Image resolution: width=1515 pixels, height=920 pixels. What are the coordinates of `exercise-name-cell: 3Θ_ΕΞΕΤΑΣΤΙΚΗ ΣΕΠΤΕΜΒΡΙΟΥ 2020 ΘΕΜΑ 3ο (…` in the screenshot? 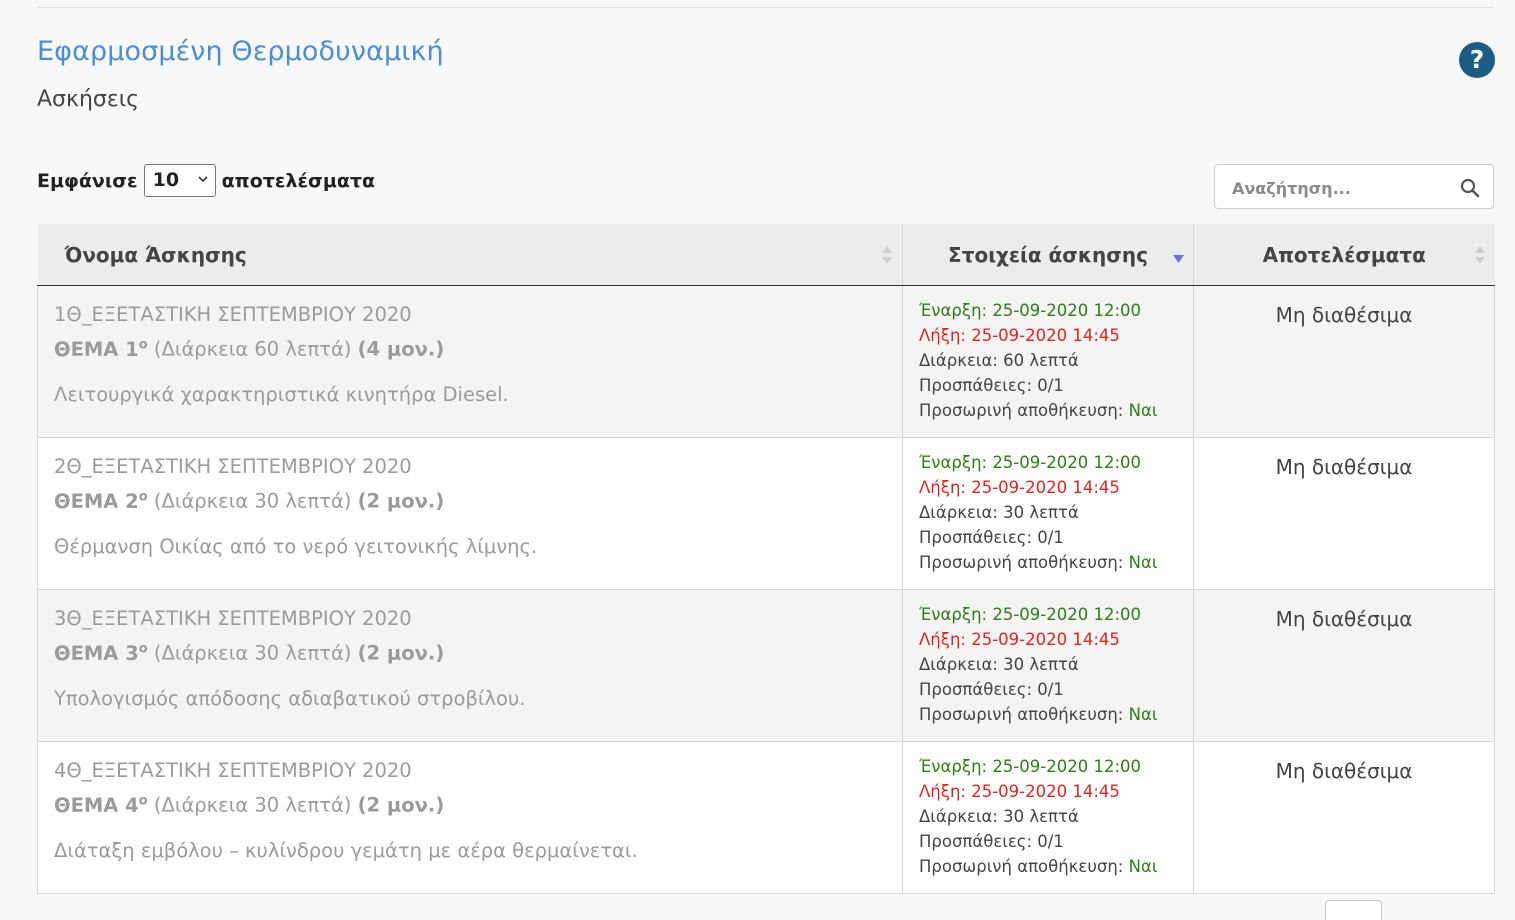 It's located at (470, 665).